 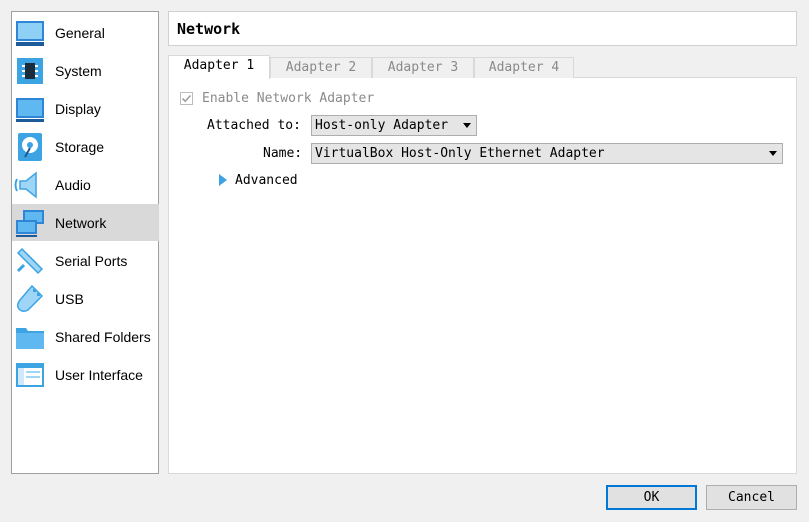 I want to click on display-monitor-icon, so click(x=30, y=109).